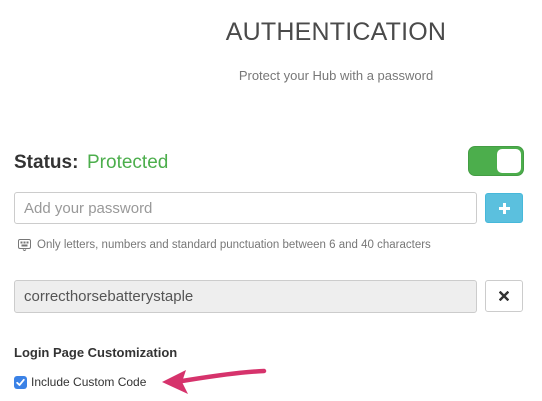  Describe the element at coordinates (269, 163) in the screenshot. I see `status-row: Status: Protected` at that location.